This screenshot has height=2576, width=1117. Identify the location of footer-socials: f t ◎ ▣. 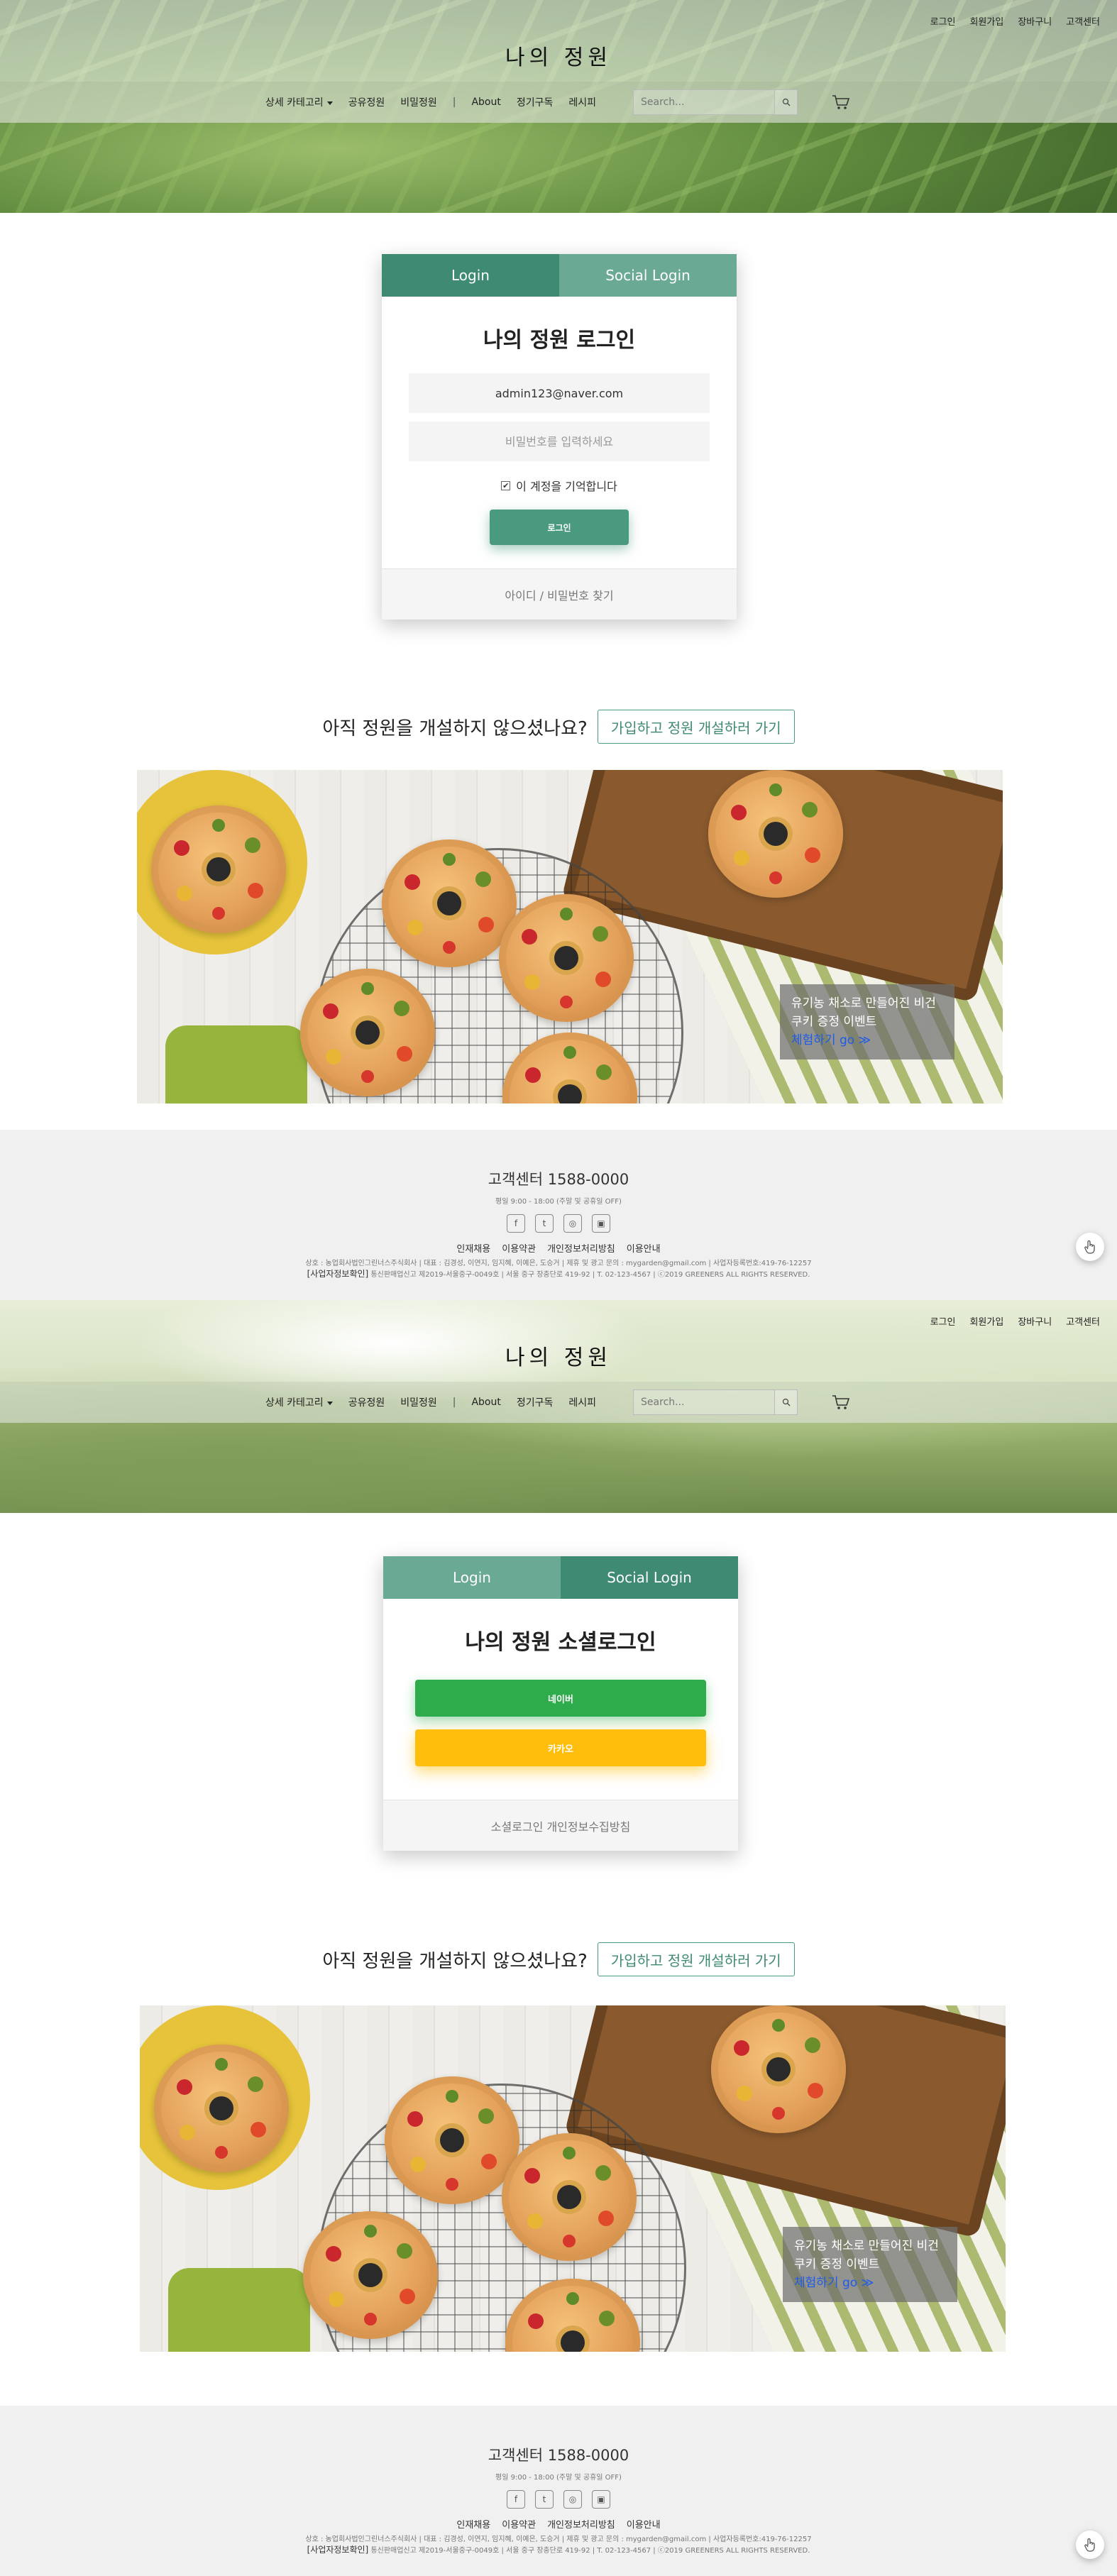
(558, 2499).